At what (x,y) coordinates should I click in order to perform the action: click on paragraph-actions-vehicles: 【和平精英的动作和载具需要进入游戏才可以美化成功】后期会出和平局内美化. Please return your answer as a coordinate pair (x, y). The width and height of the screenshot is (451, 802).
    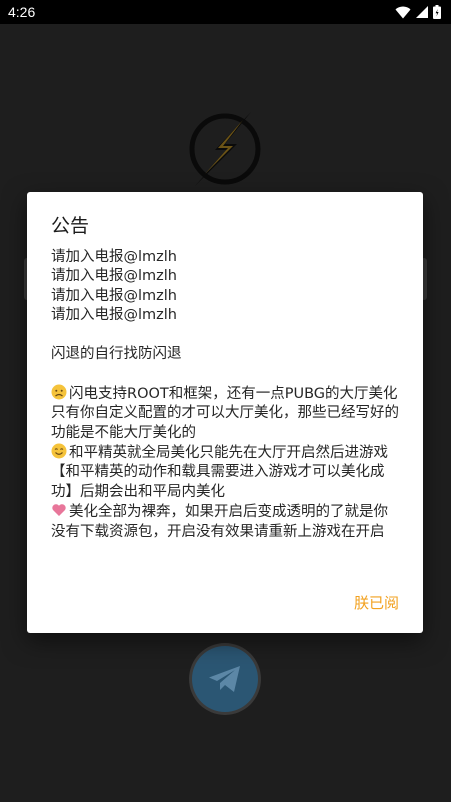
    Looking at the image, I should click on (218, 482).